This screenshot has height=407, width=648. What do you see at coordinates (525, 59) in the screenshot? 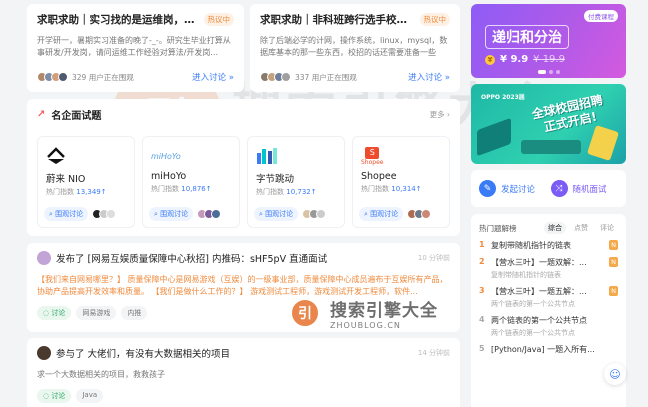
I see `promo-price: ¥ ¥ 9.9 ¥ 19.9` at bounding box center [525, 59].